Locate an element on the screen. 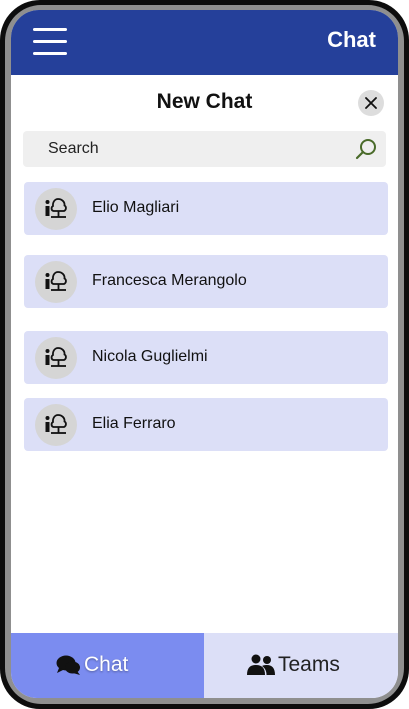 Image resolution: width=409 pixels, height=709 pixels. tab-chat-label: Chat is located at coordinates (106, 664).